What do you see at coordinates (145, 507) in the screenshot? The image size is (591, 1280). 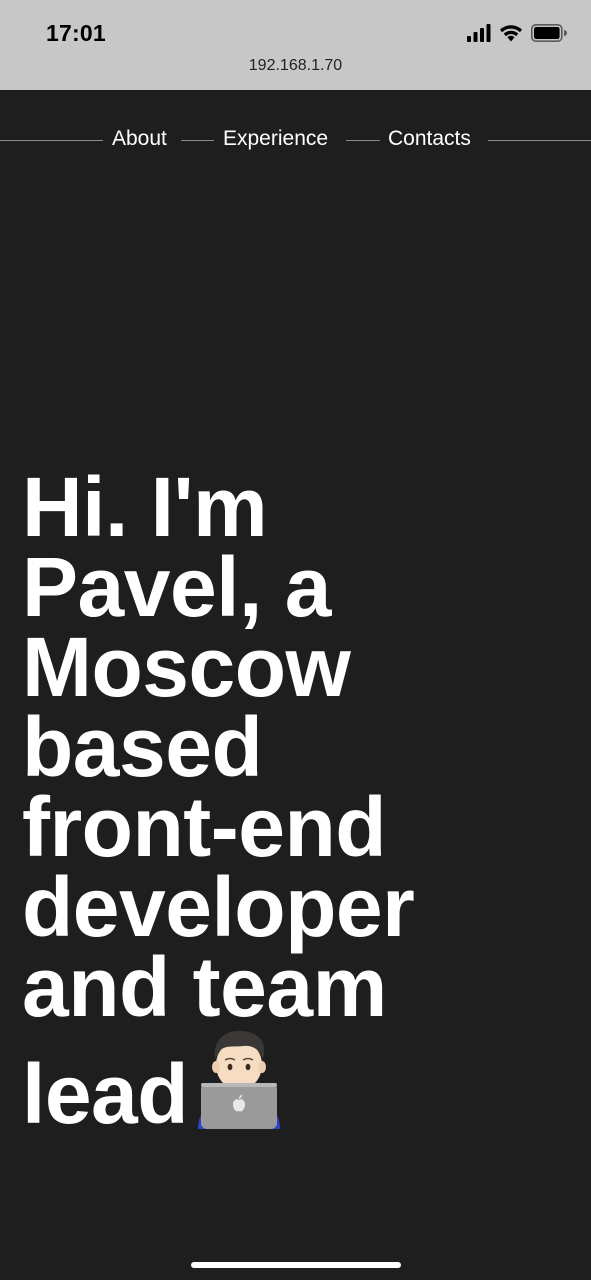 I see `hero-line: Hi. I'm` at bounding box center [145, 507].